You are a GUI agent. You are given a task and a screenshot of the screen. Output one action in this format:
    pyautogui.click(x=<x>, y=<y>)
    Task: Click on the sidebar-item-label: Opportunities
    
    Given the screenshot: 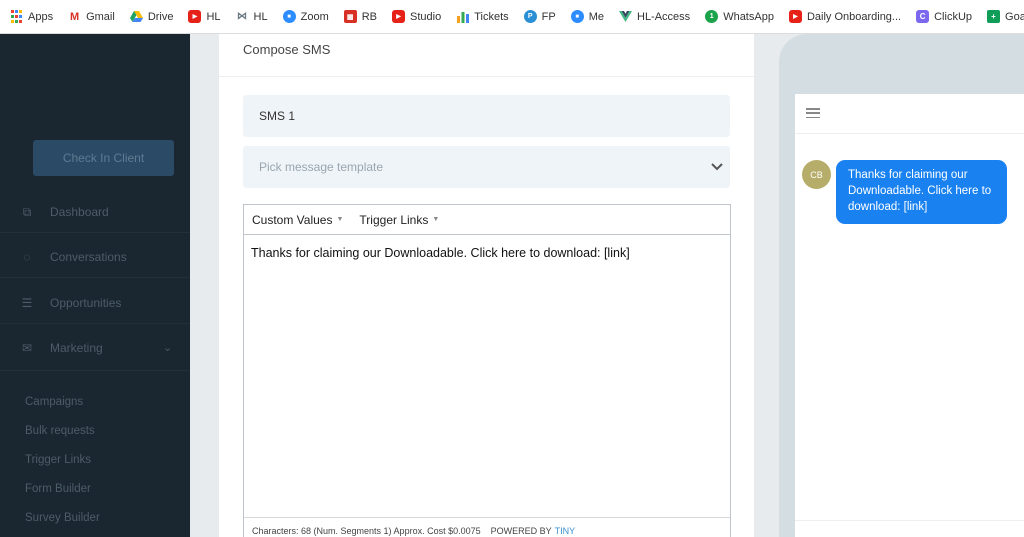 What is the action you would take?
    pyautogui.click(x=86, y=303)
    